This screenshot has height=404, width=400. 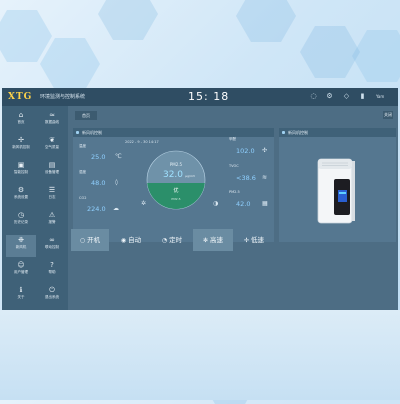 I want to click on sidebar-item: ? 帮助, so click(x=52, y=271).